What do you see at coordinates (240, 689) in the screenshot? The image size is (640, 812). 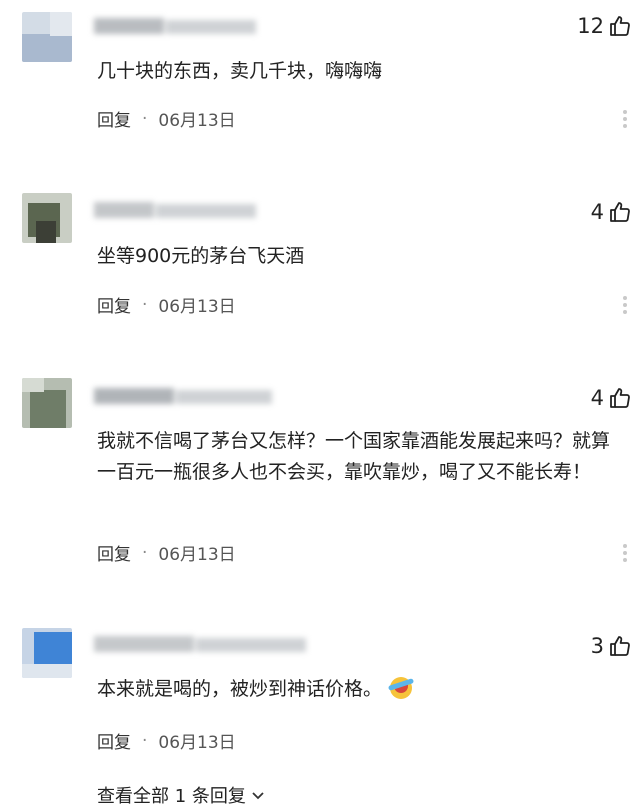 I see `comment-text-content: 本来就是喝的，被炒到神话价格。` at bounding box center [240, 689].